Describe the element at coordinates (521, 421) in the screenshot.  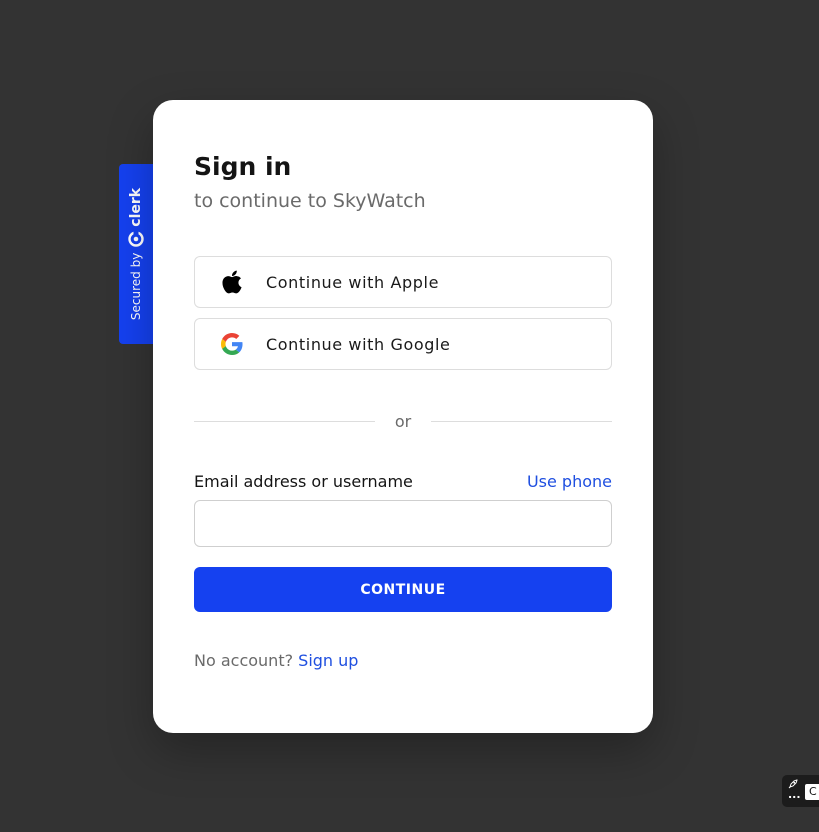
I see `divider-line-right` at that location.